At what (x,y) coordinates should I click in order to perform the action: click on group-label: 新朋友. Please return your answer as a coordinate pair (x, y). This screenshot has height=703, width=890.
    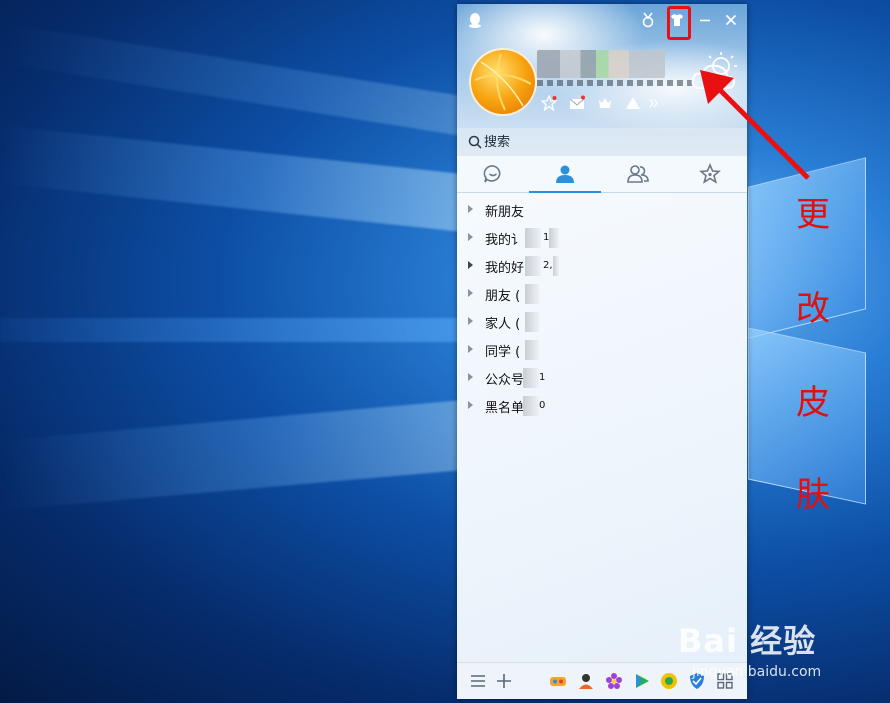
    Looking at the image, I should click on (505, 212).